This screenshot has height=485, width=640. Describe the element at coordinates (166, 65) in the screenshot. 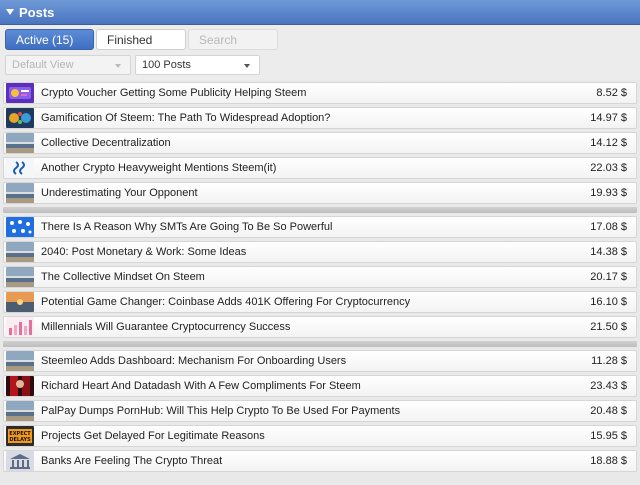

I see `post-count-value: 100 Posts` at that location.